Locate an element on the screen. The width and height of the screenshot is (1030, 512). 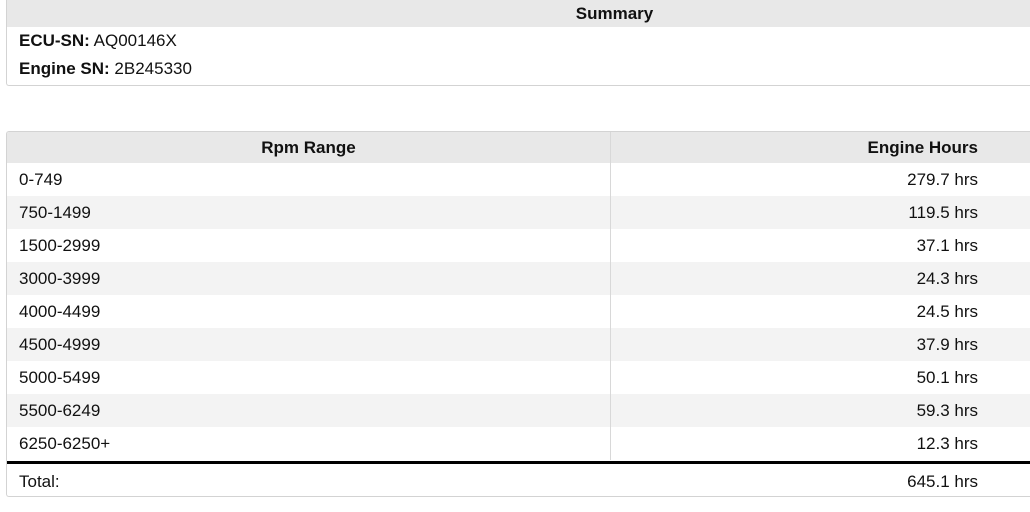
table-header-row: Rpm Range Engine Hours is located at coordinates (518, 147).